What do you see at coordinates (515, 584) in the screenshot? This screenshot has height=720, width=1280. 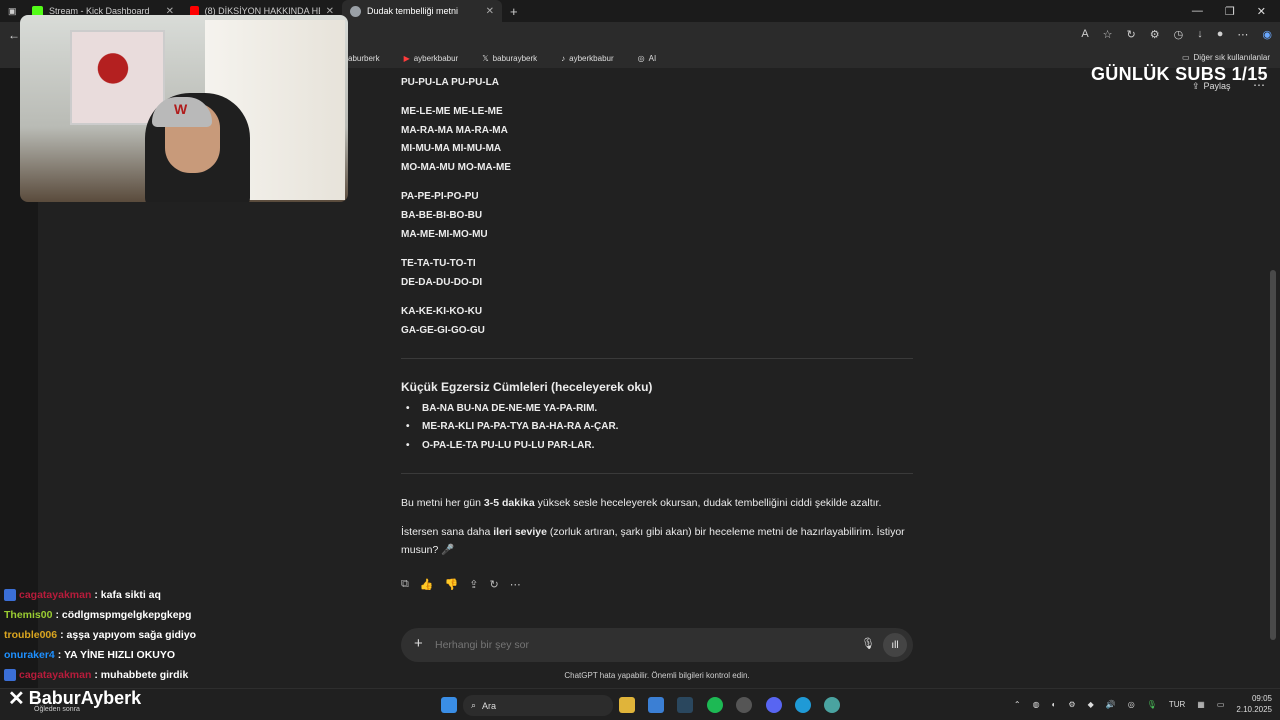 I see `more-icon: ⋯` at bounding box center [515, 584].